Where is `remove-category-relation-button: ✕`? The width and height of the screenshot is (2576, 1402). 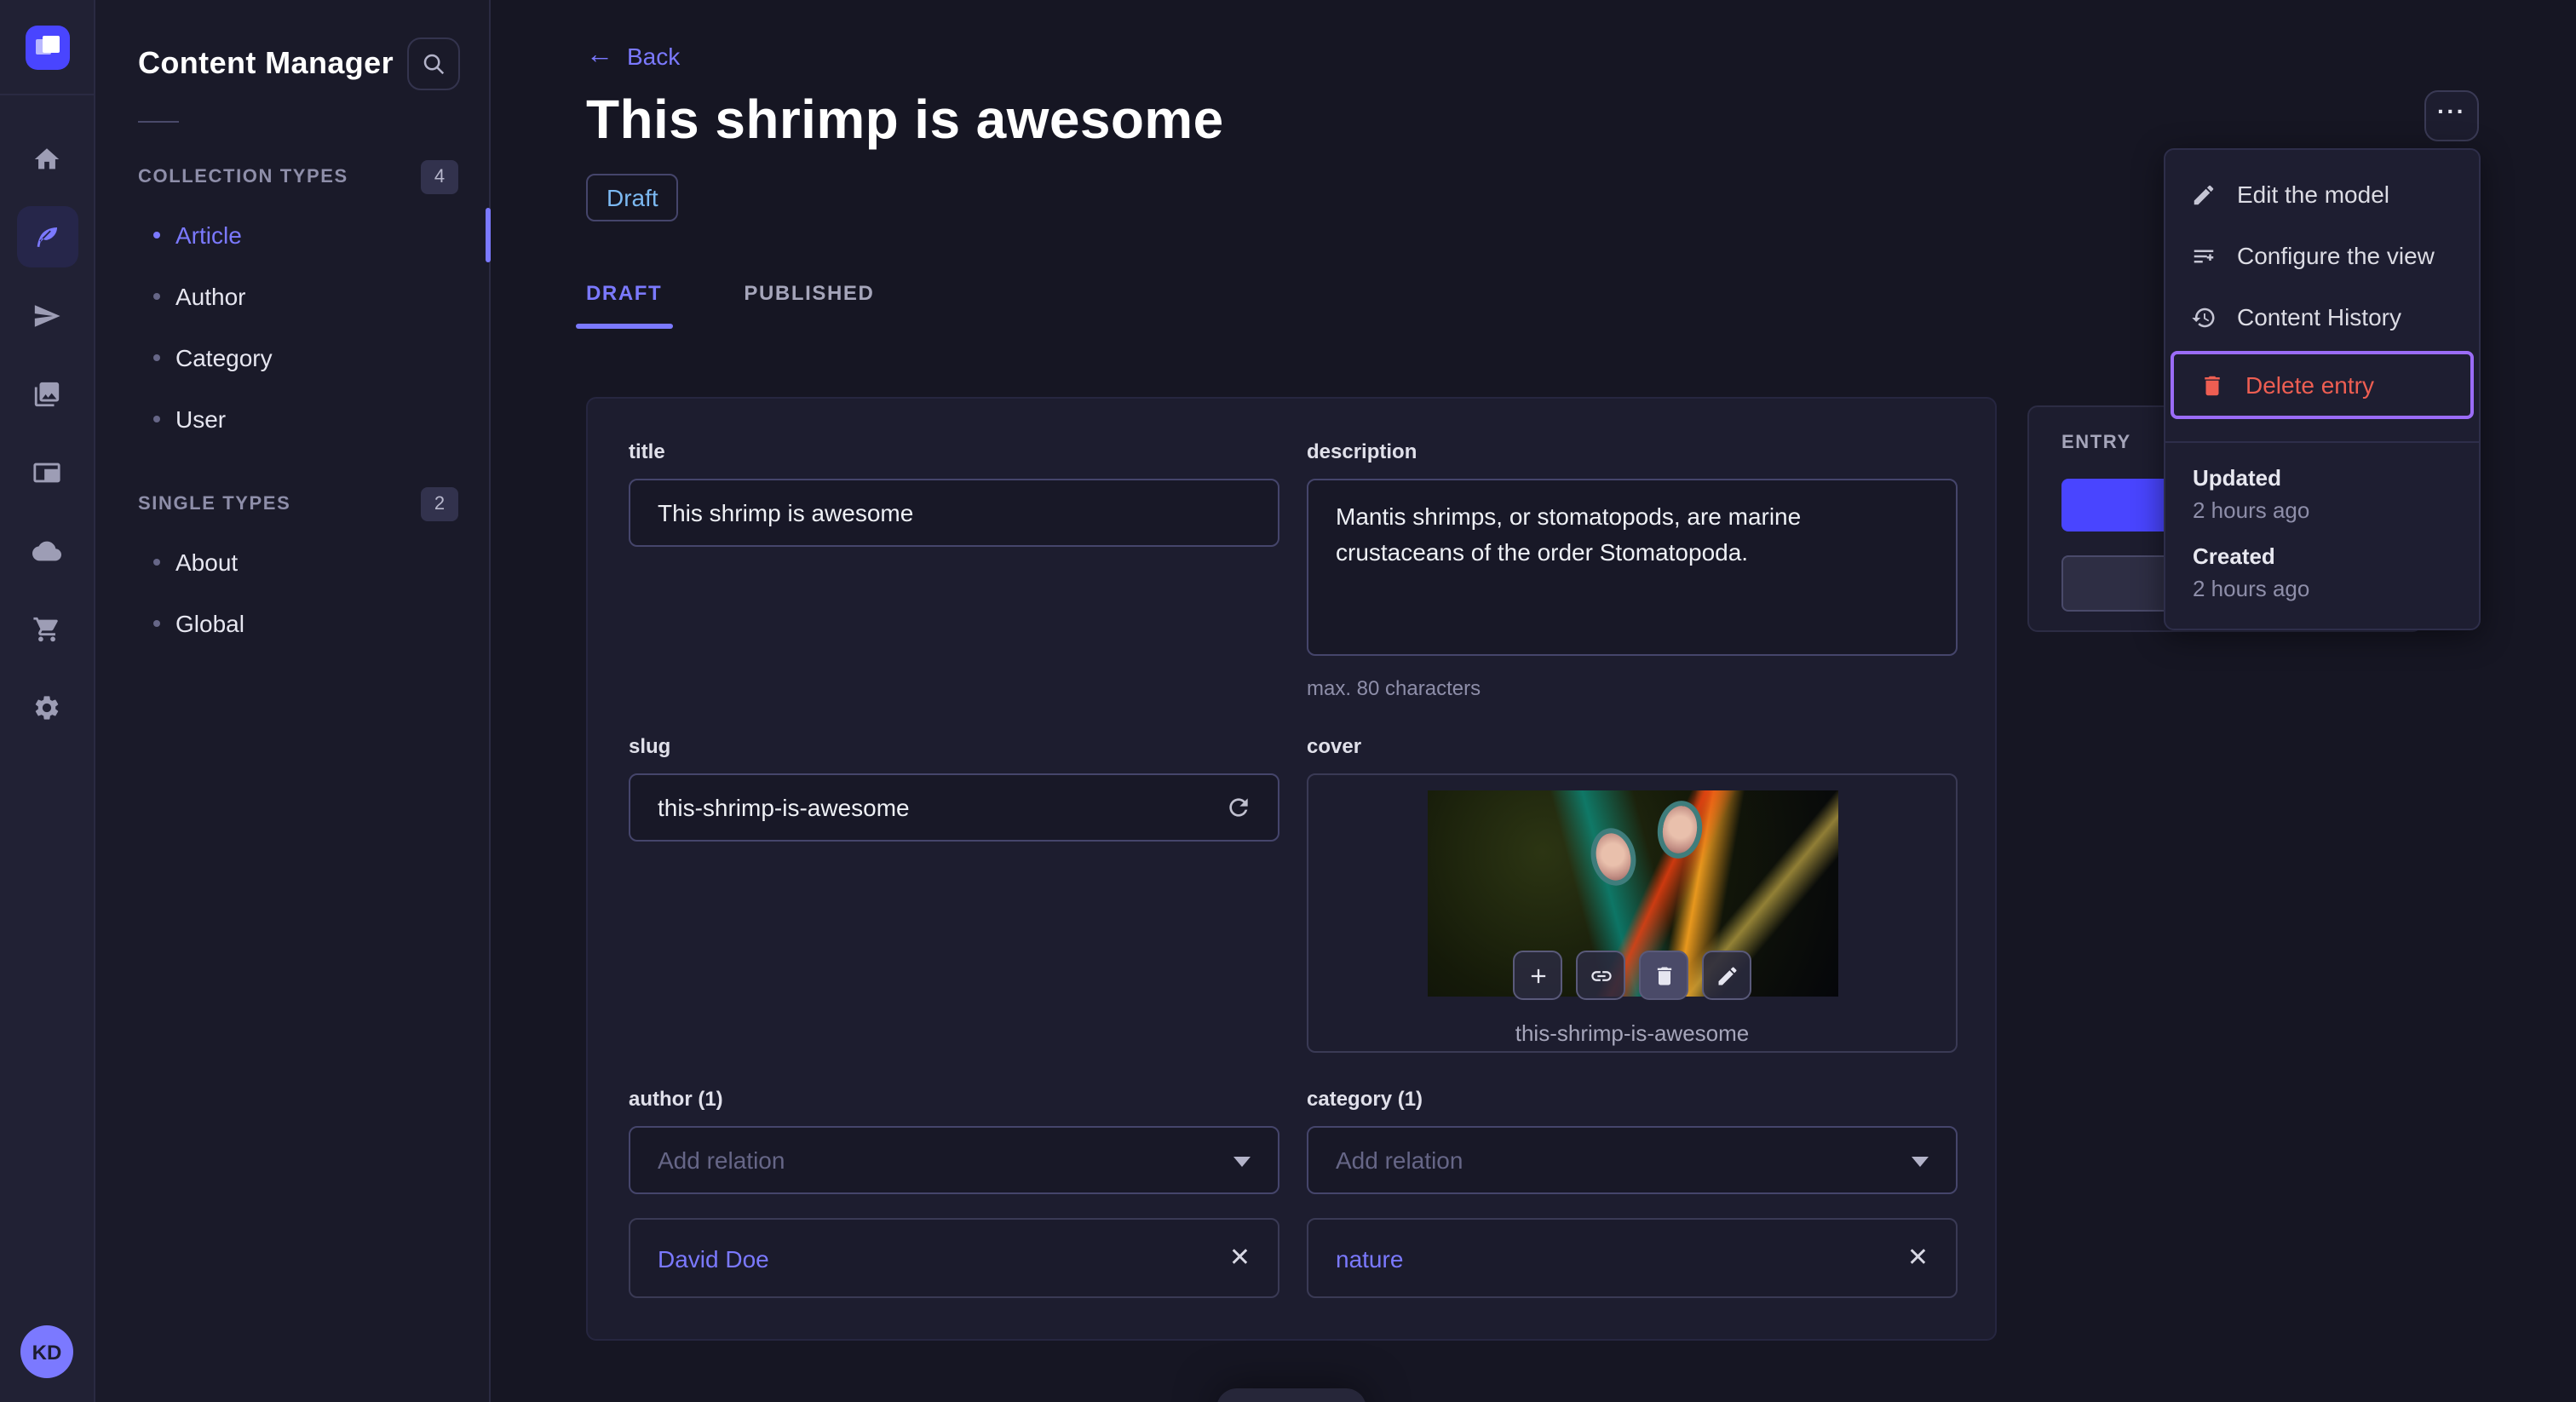
remove-category-relation-button: ✕ is located at coordinates (1918, 1258).